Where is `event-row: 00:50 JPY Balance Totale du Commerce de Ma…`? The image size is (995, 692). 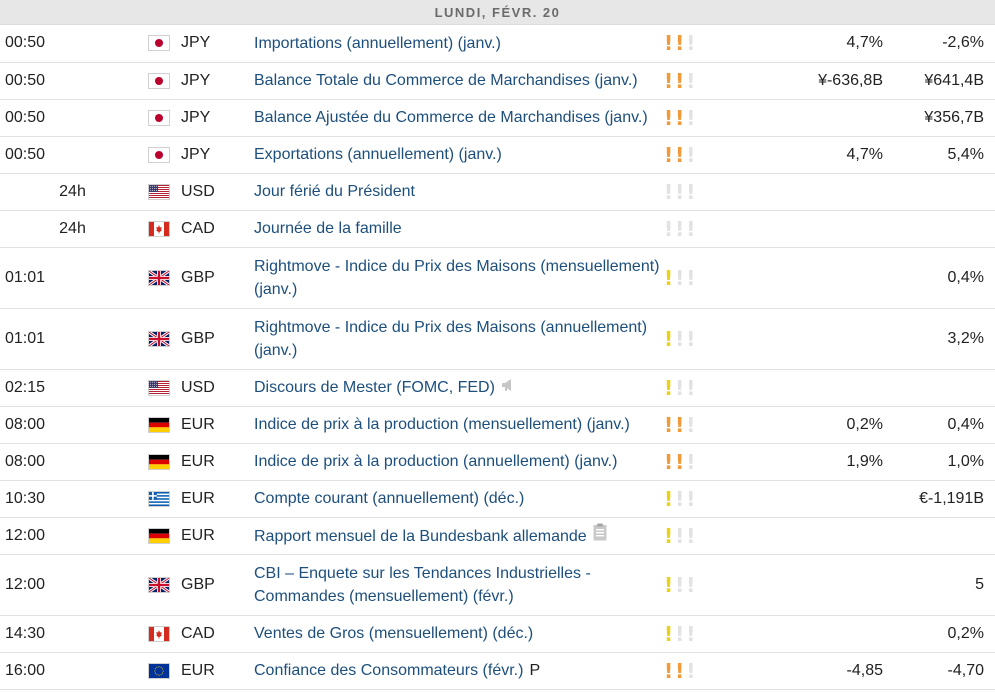 event-row: 00:50 JPY Balance Totale du Commerce de Ma… is located at coordinates (497, 81).